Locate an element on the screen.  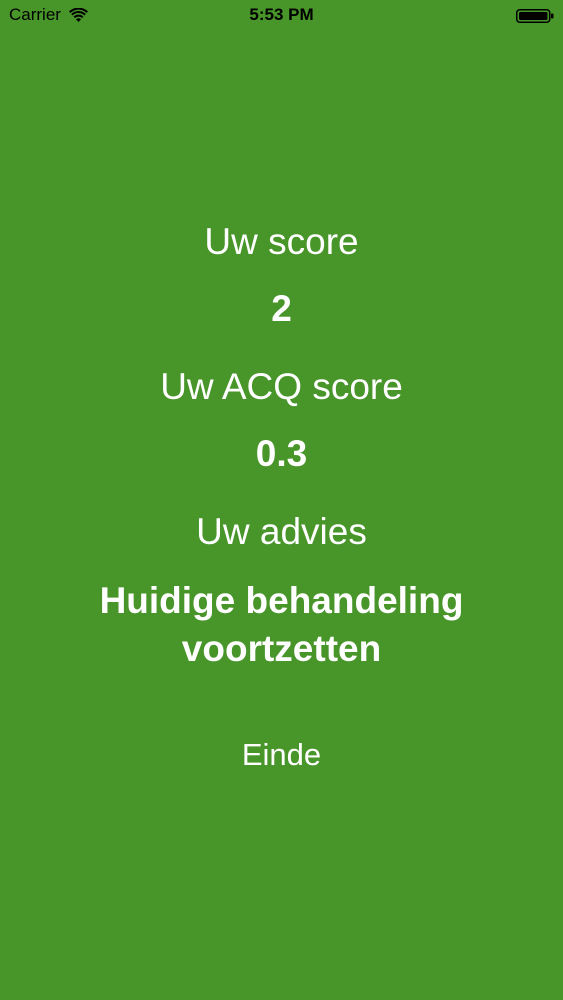
status-bar: Carrier 5:53 PM is located at coordinates (281, 16).